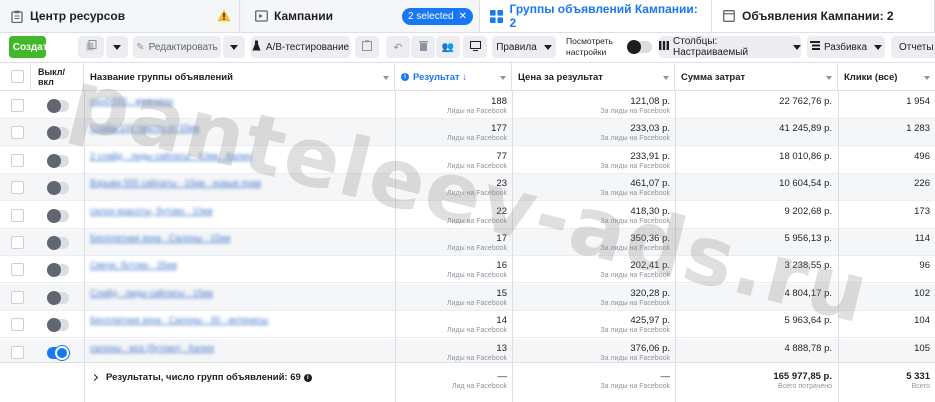 This screenshot has width=935, height=402. What do you see at coordinates (922, 293) in the screenshot?
I see `clicks-value: 102` at bounding box center [922, 293].